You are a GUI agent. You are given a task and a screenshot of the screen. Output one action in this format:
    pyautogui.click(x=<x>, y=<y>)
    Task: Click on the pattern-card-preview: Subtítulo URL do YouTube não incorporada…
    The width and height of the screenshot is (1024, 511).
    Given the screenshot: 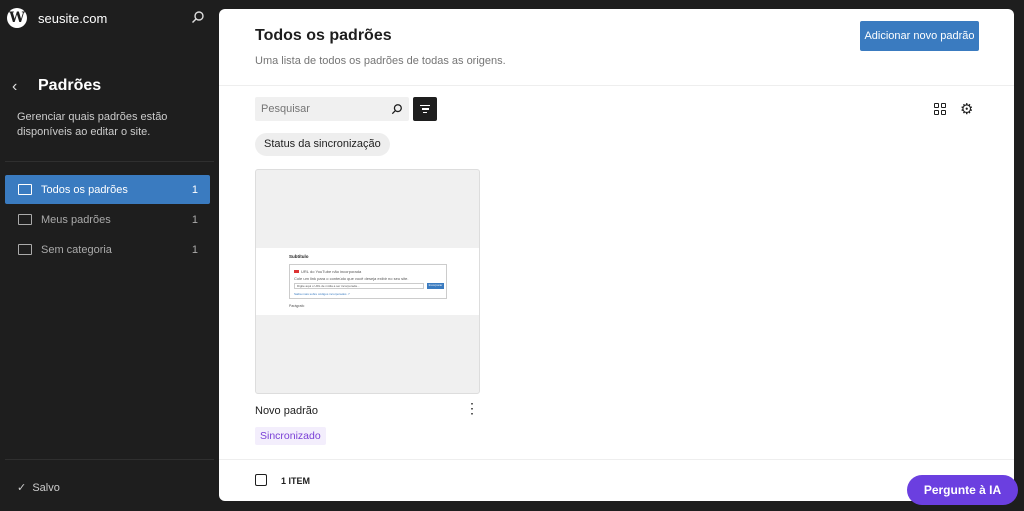 What is the action you would take?
    pyautogui.click(x=367, y=281)
    